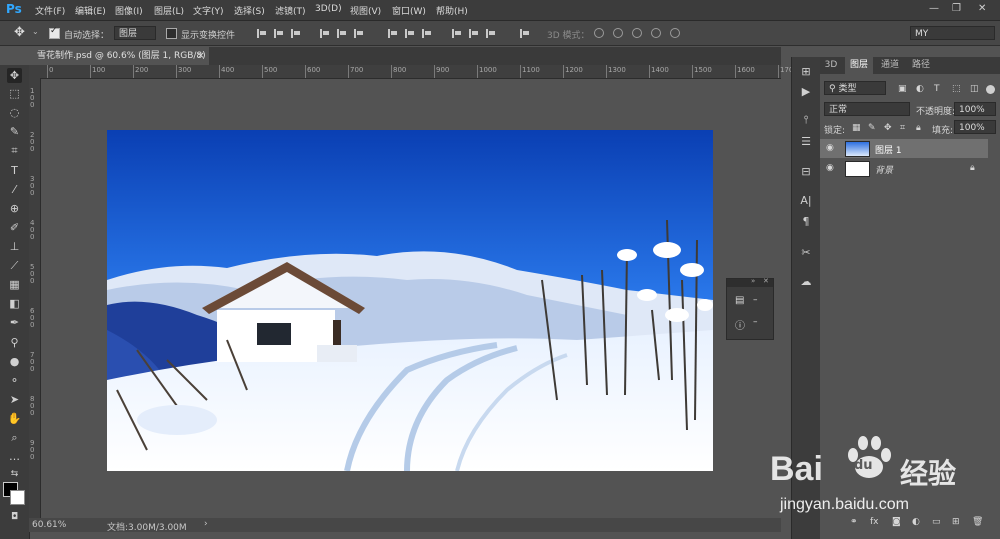 This screenshot has height=539, width=1000. Describe the element at coordinates (14, 437) in the screenshot. I see `zoom-tool-icon: ⌕` at that location.